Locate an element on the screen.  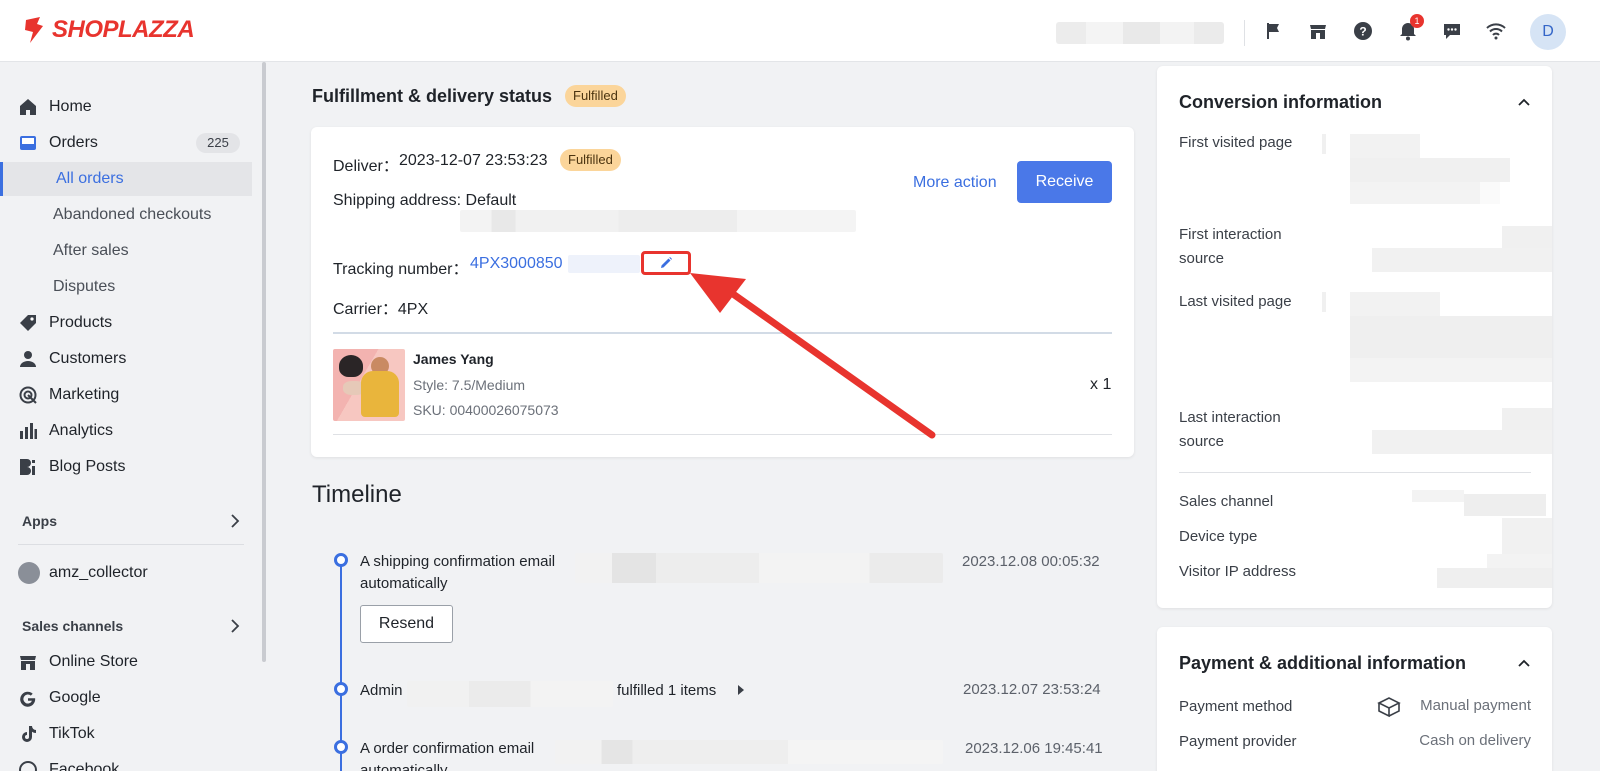
payment-title: Payment & additional information is located at coordinates (1323, 663).